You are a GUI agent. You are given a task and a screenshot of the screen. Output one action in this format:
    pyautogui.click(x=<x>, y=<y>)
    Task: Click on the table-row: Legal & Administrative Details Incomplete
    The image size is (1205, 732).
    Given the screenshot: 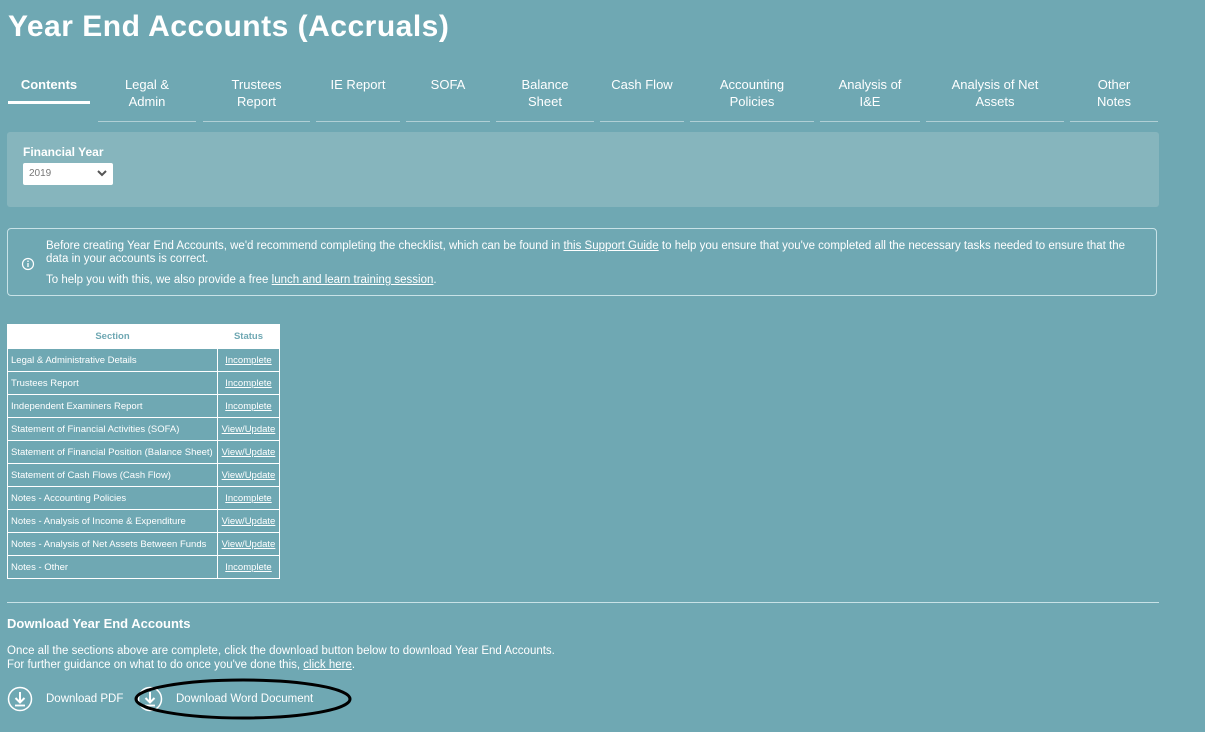 What is the action you would take?
    pyautogui.click(x=143, y=360)
    